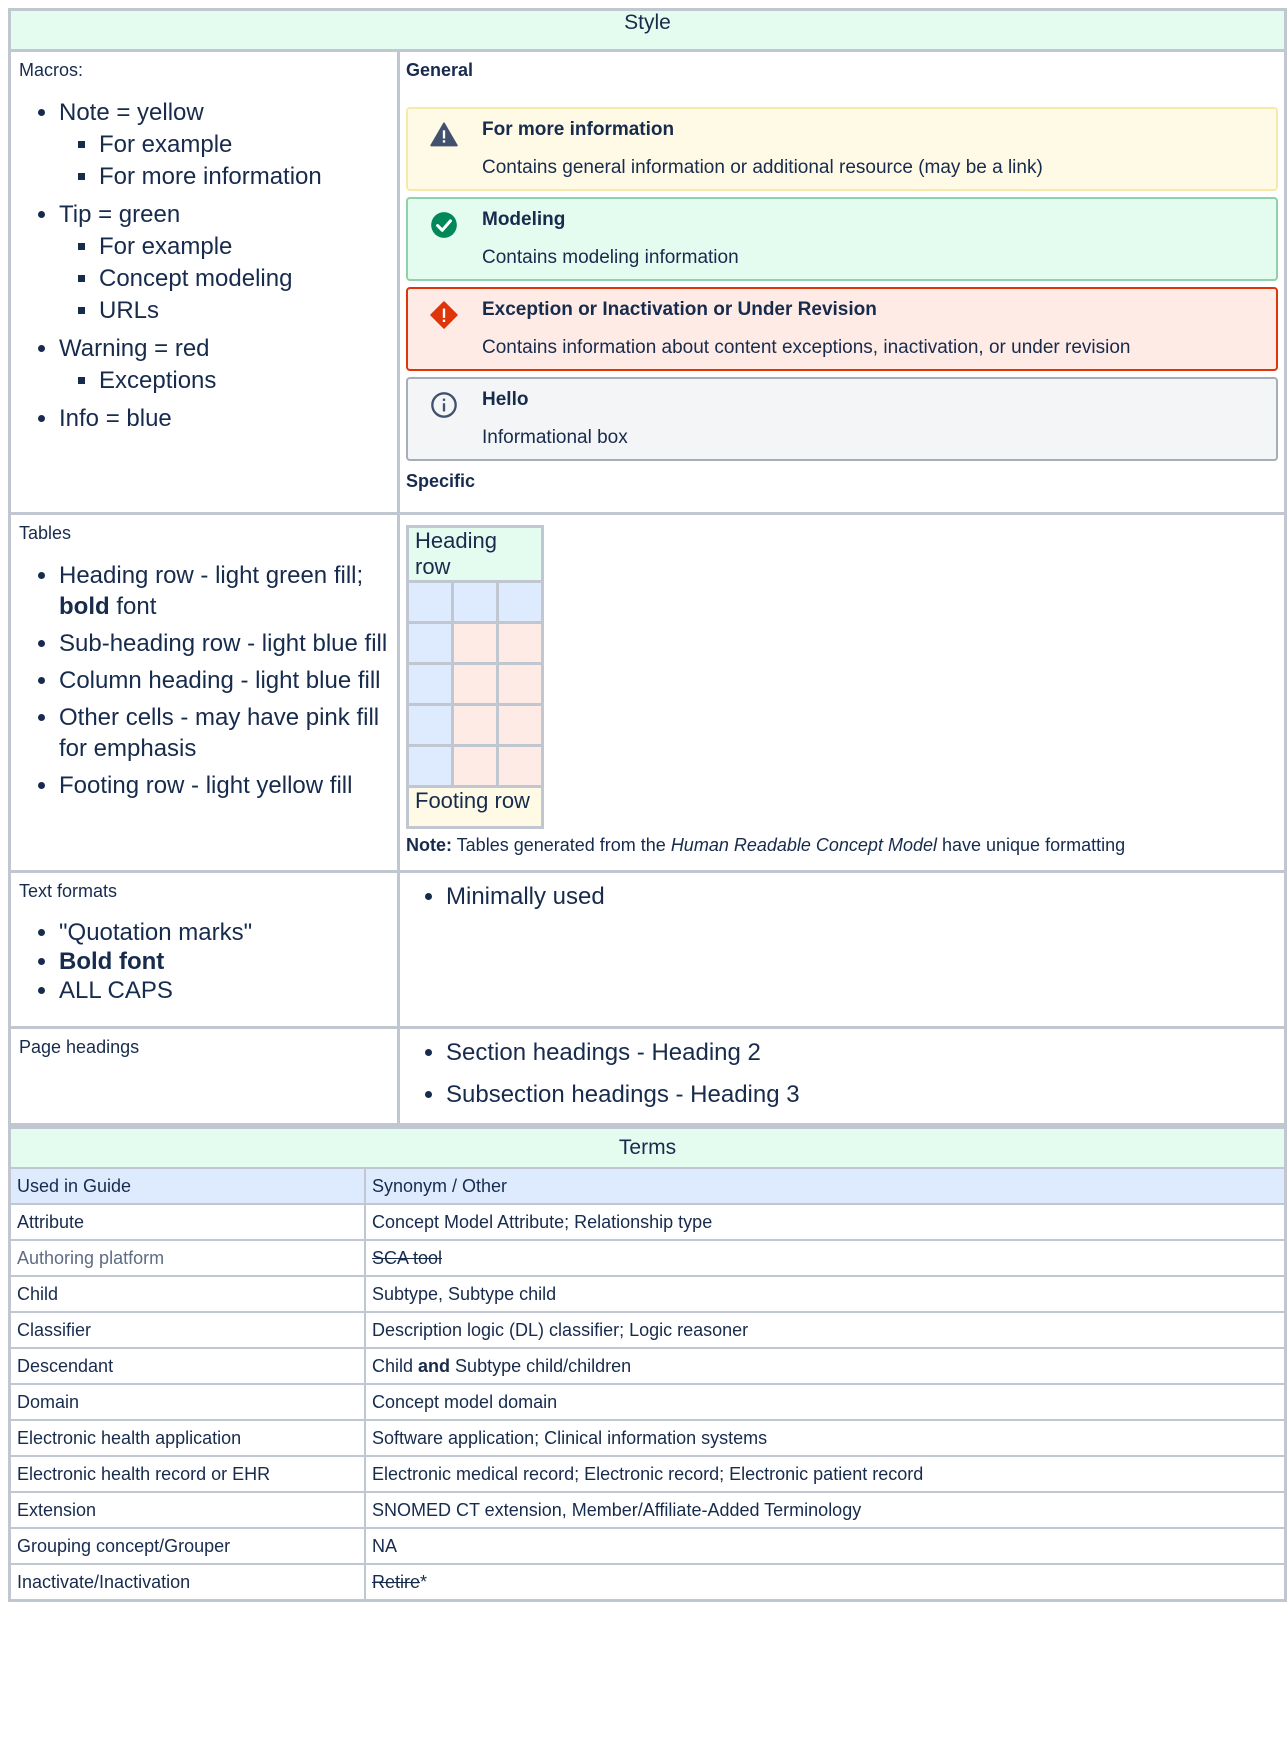 The image size is (1287, 1751). What do you see at coordinates (187, 1402) in the screenshot?
I see `term-cell: Domain` at bounding box center [187, 1402].